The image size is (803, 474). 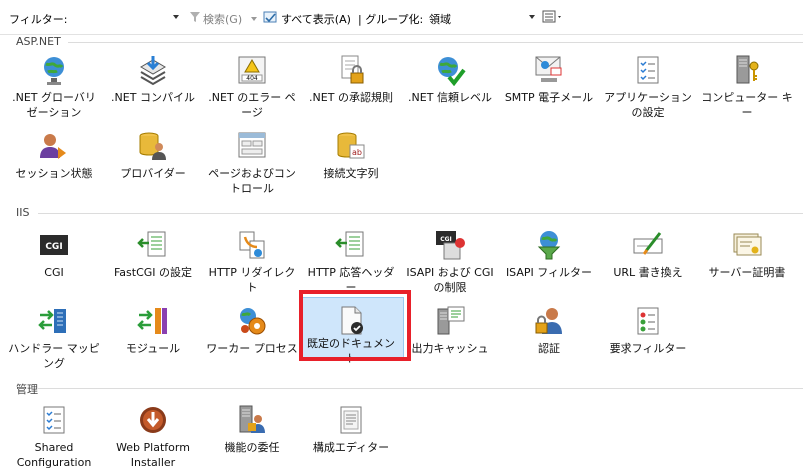 I want to click on feature-label: モジュール, so click(x=153, y=348).